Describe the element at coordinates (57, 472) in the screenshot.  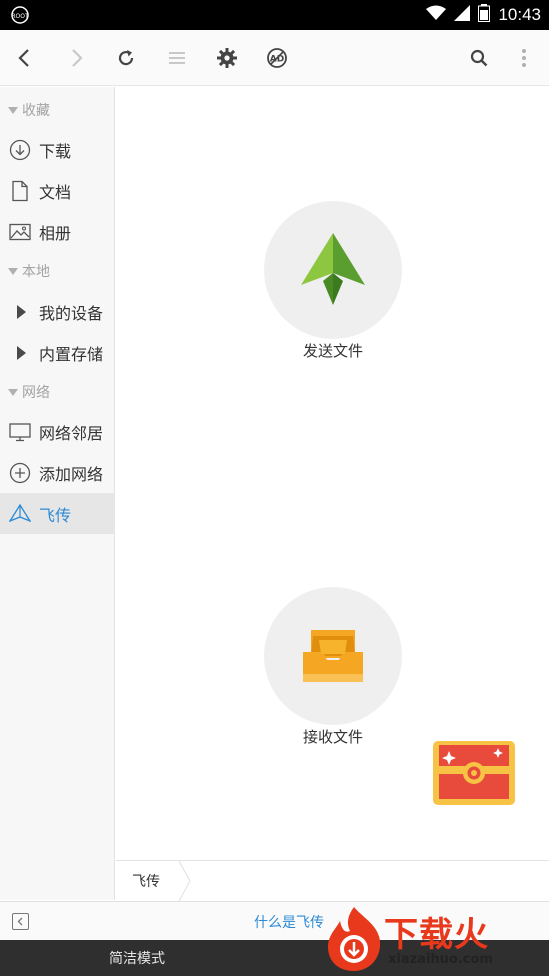
I see `sidebar-item-add-network: 添加网络` at that location.